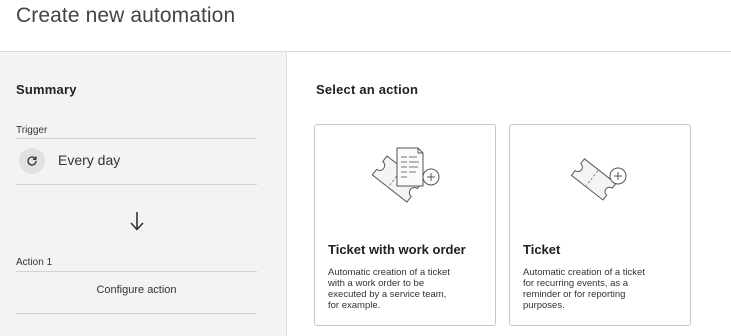  What do you see at coordinates (32, 161) in the screenshot?
I see `recurring-refresh-icon` at bounding box center [32, 161].